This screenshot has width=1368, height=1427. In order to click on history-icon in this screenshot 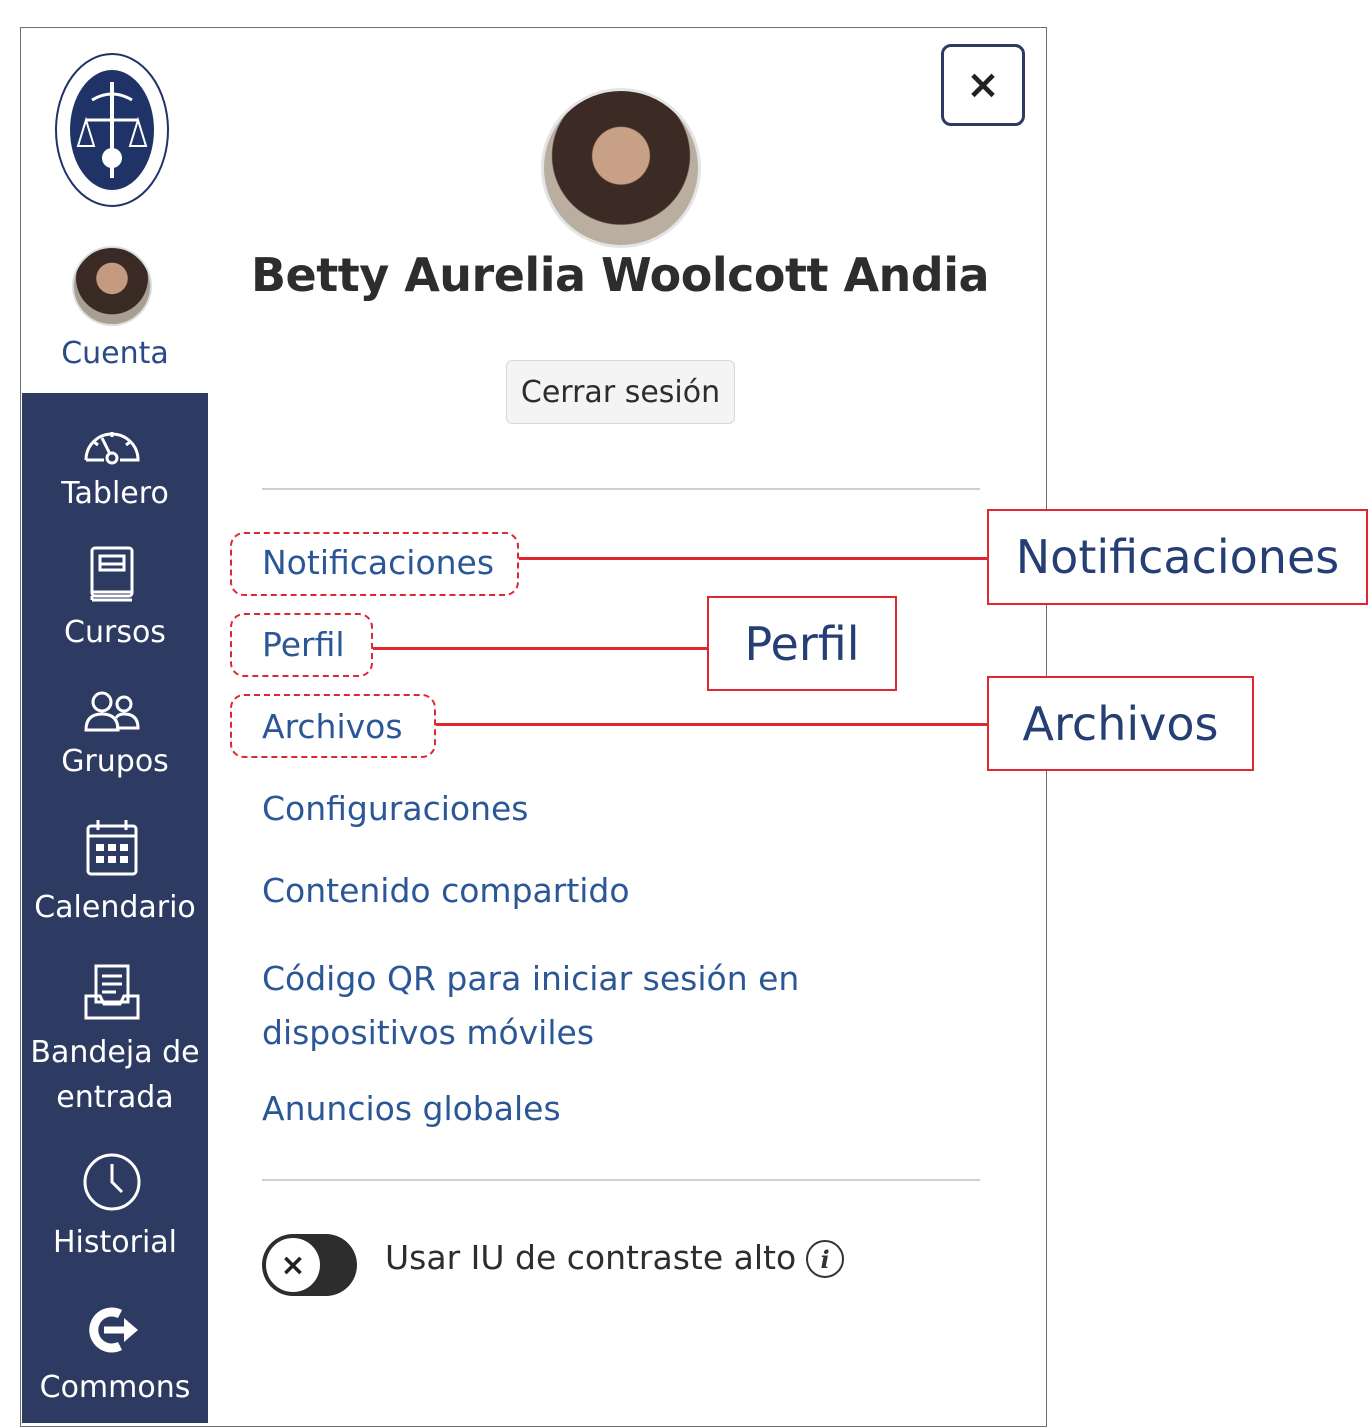, I will do `click(112, 1182)`.